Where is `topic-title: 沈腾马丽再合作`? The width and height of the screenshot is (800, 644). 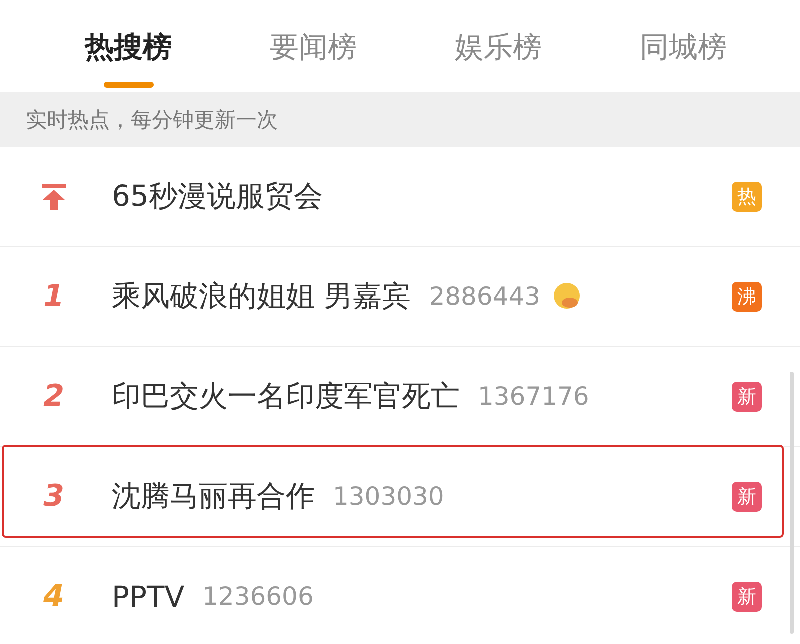 topic-title: 沈腾马丽再合作 is located at coordinates (213, 496).